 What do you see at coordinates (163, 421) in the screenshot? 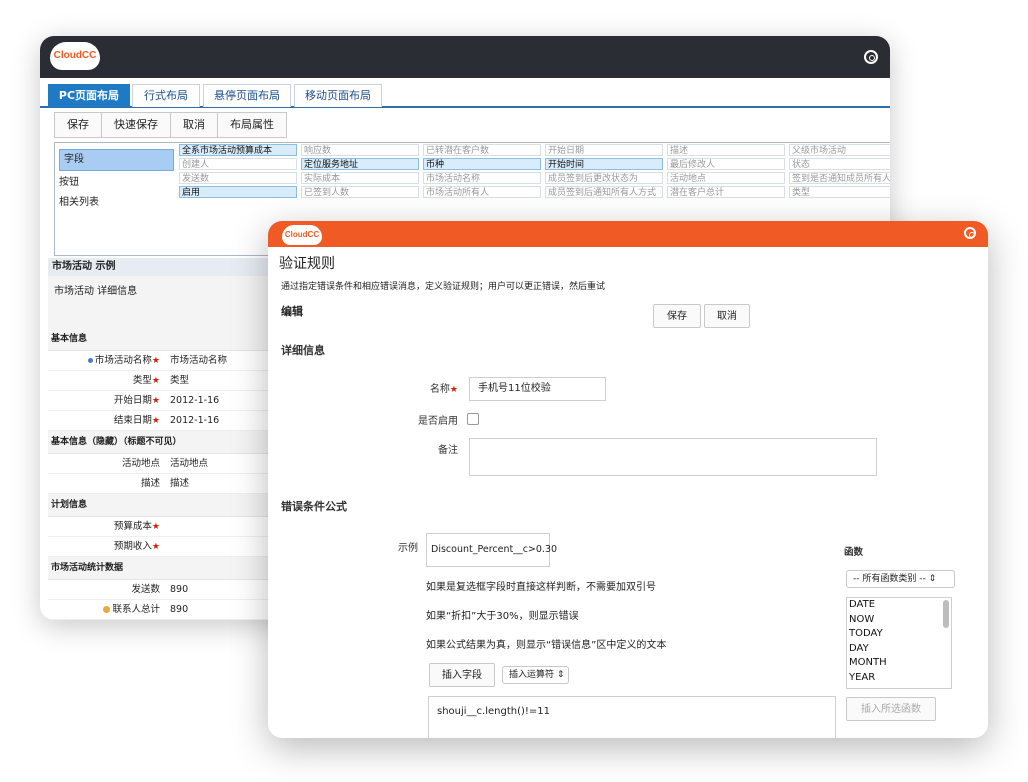
I see `preview-field-row: 结束日期★ 2012-1-16` at bounding box center [163, 421].